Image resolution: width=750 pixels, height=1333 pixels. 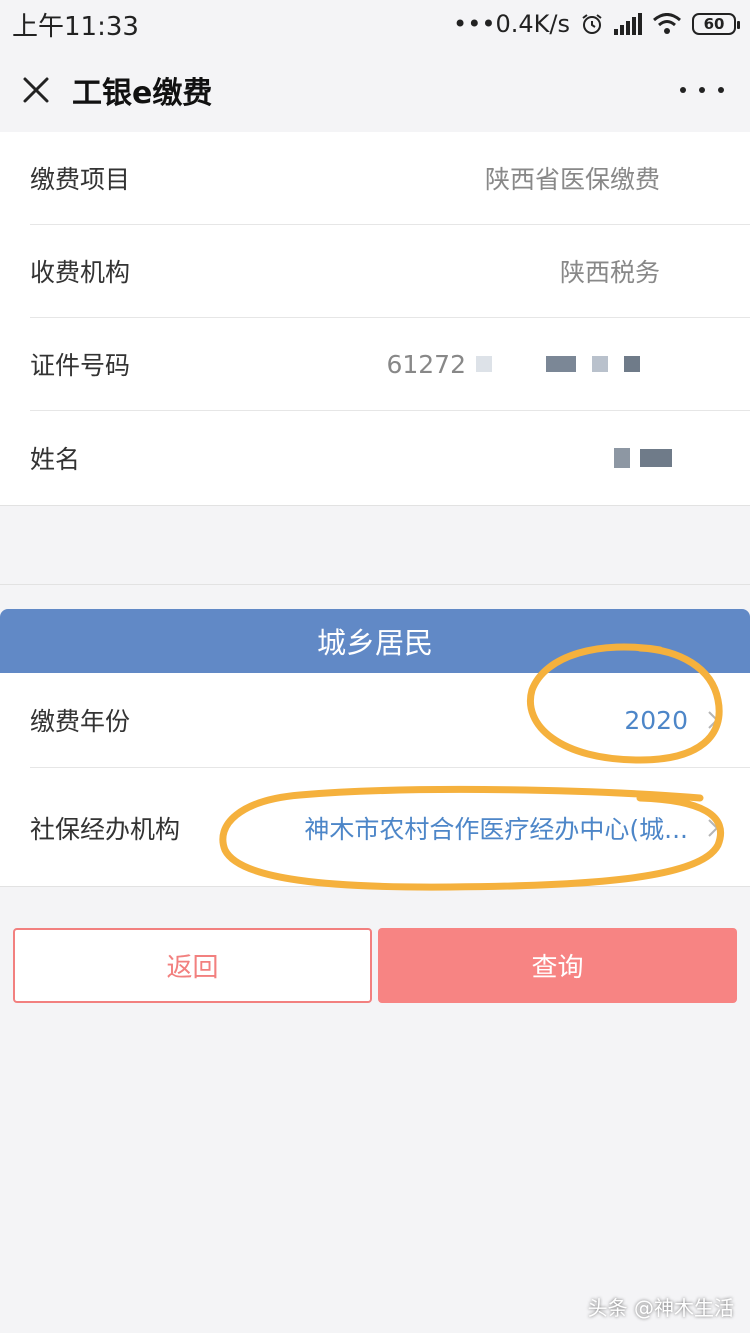 I want to click on info-row-id-number: 证件号码 61272, so click(x=390, y=364).